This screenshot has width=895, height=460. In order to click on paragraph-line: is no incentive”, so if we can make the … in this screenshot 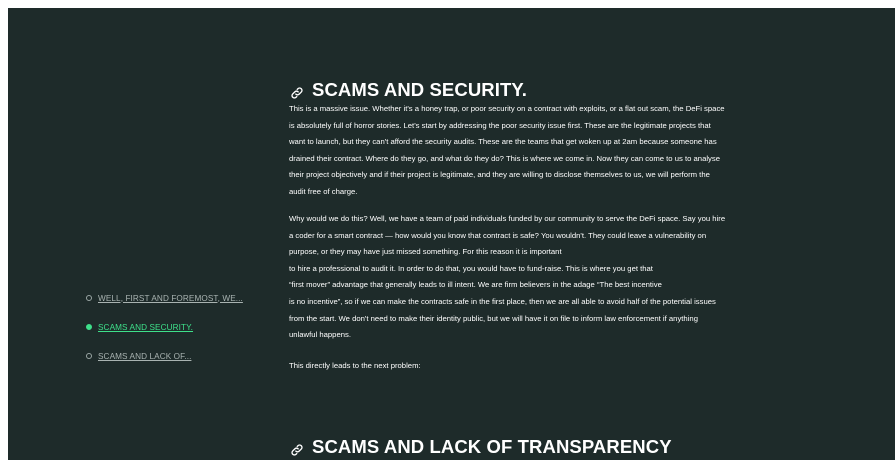, I will do `click(502, 301)`.